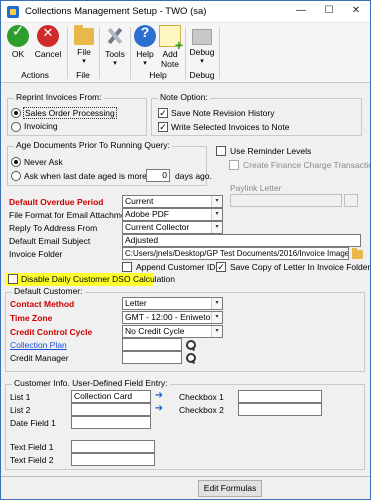 The height and width of the screenshot is (500, 371). Describe the element at coordinates (152, 344) in the screenshot. I see `collection-plan-input` at that location.